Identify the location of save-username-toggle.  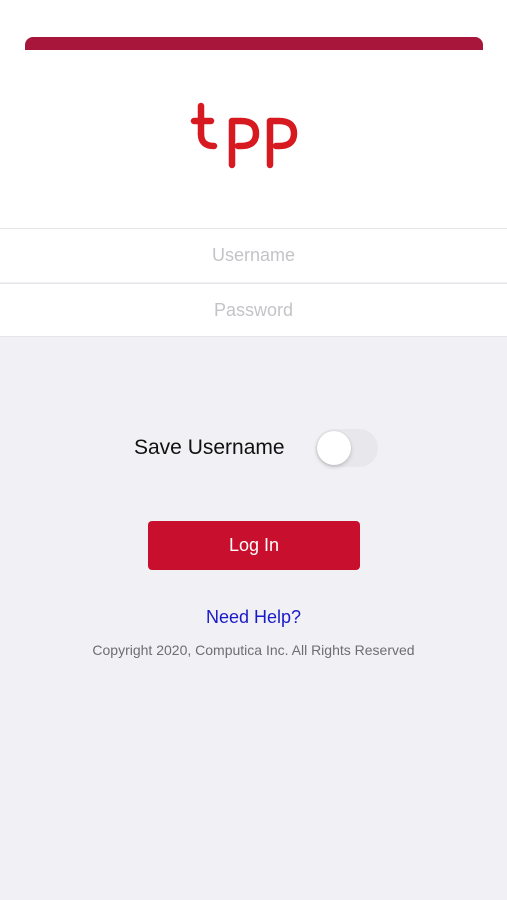
(346, 448).